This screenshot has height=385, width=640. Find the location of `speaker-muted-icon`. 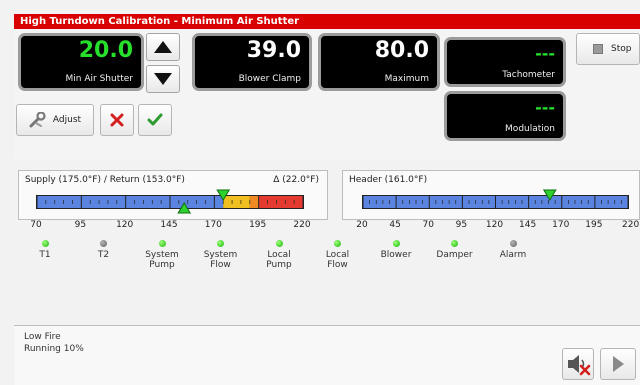

speaker-muted-icon is located at coordinates (579, 365).